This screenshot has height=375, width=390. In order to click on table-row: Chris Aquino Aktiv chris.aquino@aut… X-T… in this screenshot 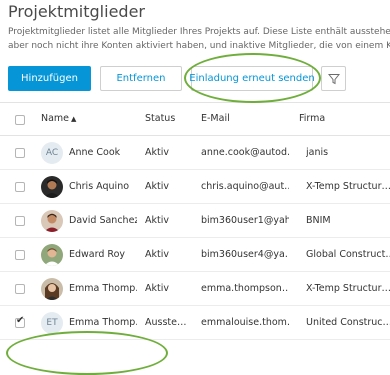, I will do `click(195, 187)`.